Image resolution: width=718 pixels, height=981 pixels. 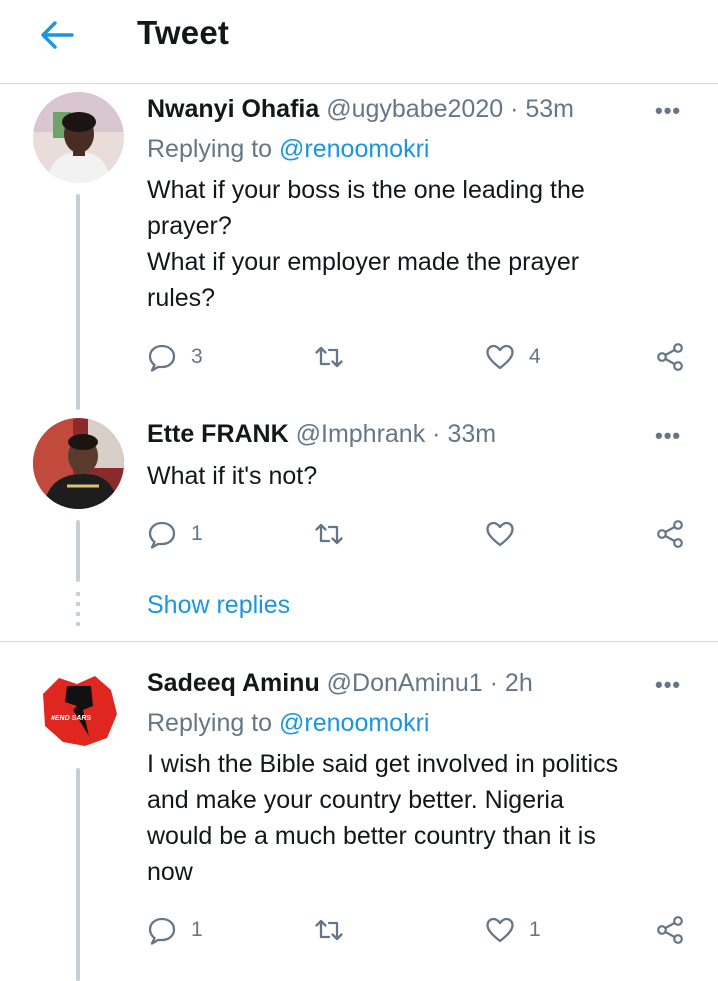 I want to click on reply-count: 3, so click(x=197, y=356).